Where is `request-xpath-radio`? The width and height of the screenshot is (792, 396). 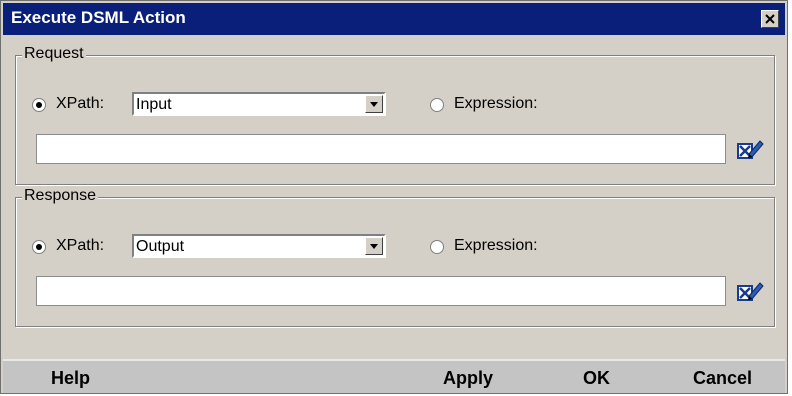 request-xpath-radio is located at coordinates (39, 105).